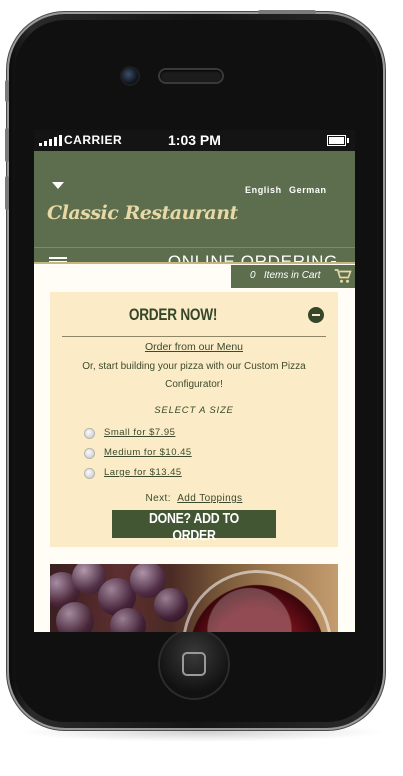 This screenshot has height=776, width=403. Describe the element at coordinates (316, 315) in the screenshot. I see `minus-circle-icon` at that location.